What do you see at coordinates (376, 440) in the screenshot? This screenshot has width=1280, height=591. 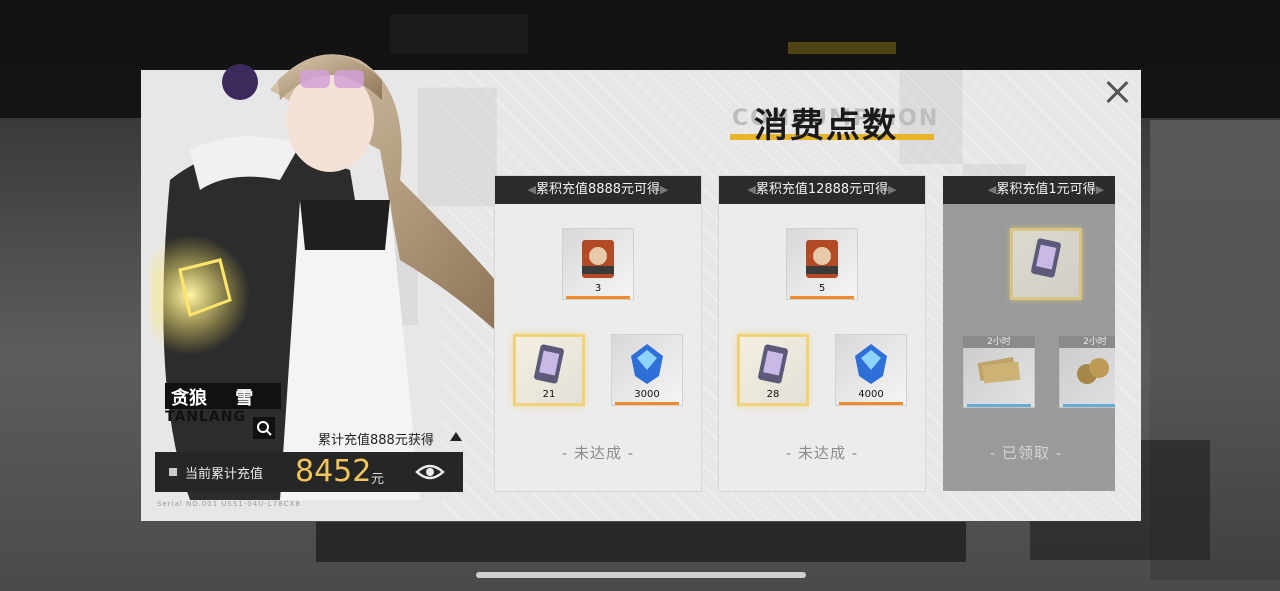 I see `accumulated-reward-label: 累计充值888元获得` at bounding box center [376, 440].